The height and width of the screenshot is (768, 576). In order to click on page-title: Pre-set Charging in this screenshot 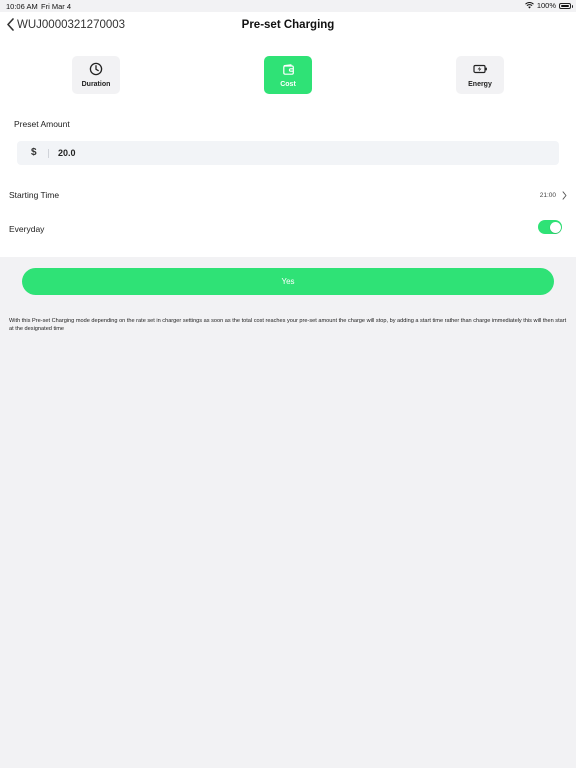, I will do `click(288, 25)`.